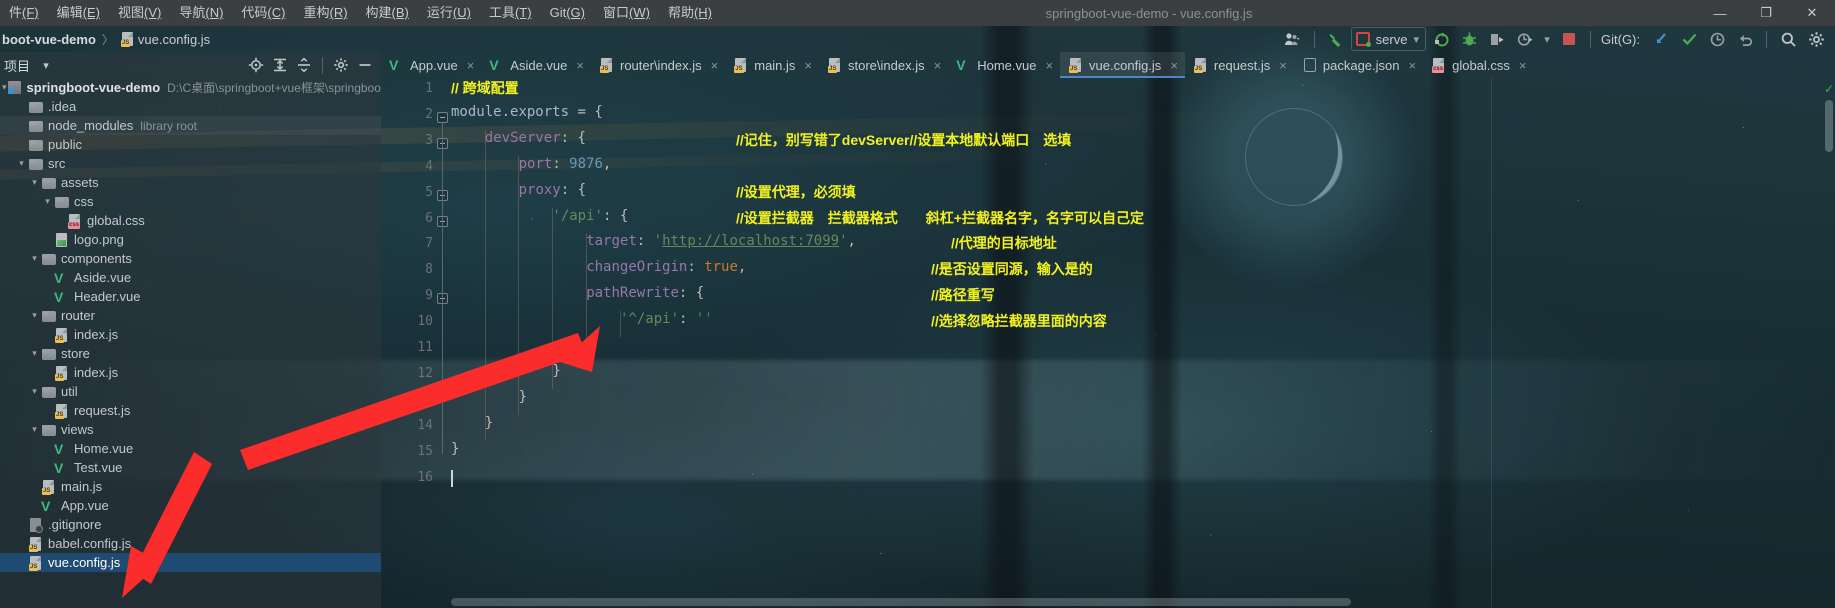 The height and width of the screenshot is (608, 1835). I want to click on editor-gutter: 1 2 3 4 5 6 7 8 9 10 11 12 13 14 15 16, so click(414, 343).